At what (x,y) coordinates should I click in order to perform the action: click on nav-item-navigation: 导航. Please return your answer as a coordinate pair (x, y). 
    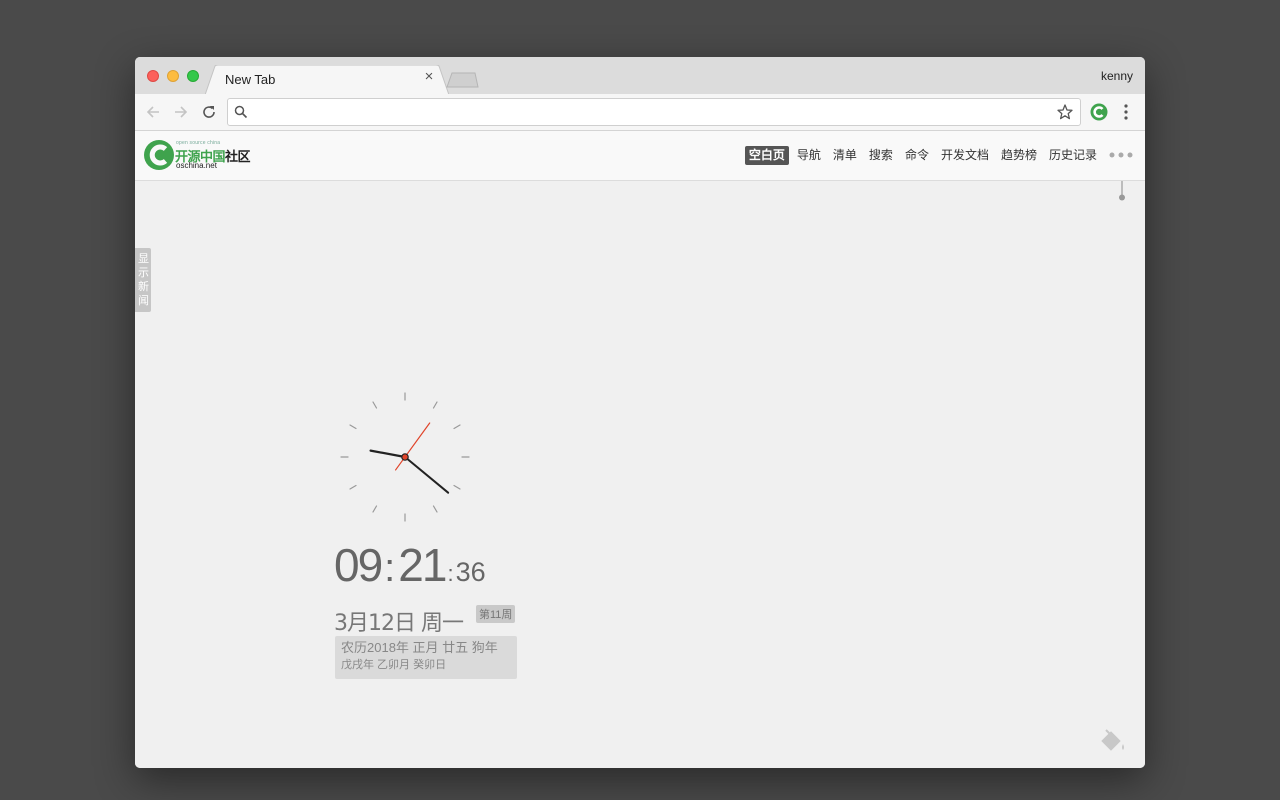
    Looking at the image, I should click on (809, 155).